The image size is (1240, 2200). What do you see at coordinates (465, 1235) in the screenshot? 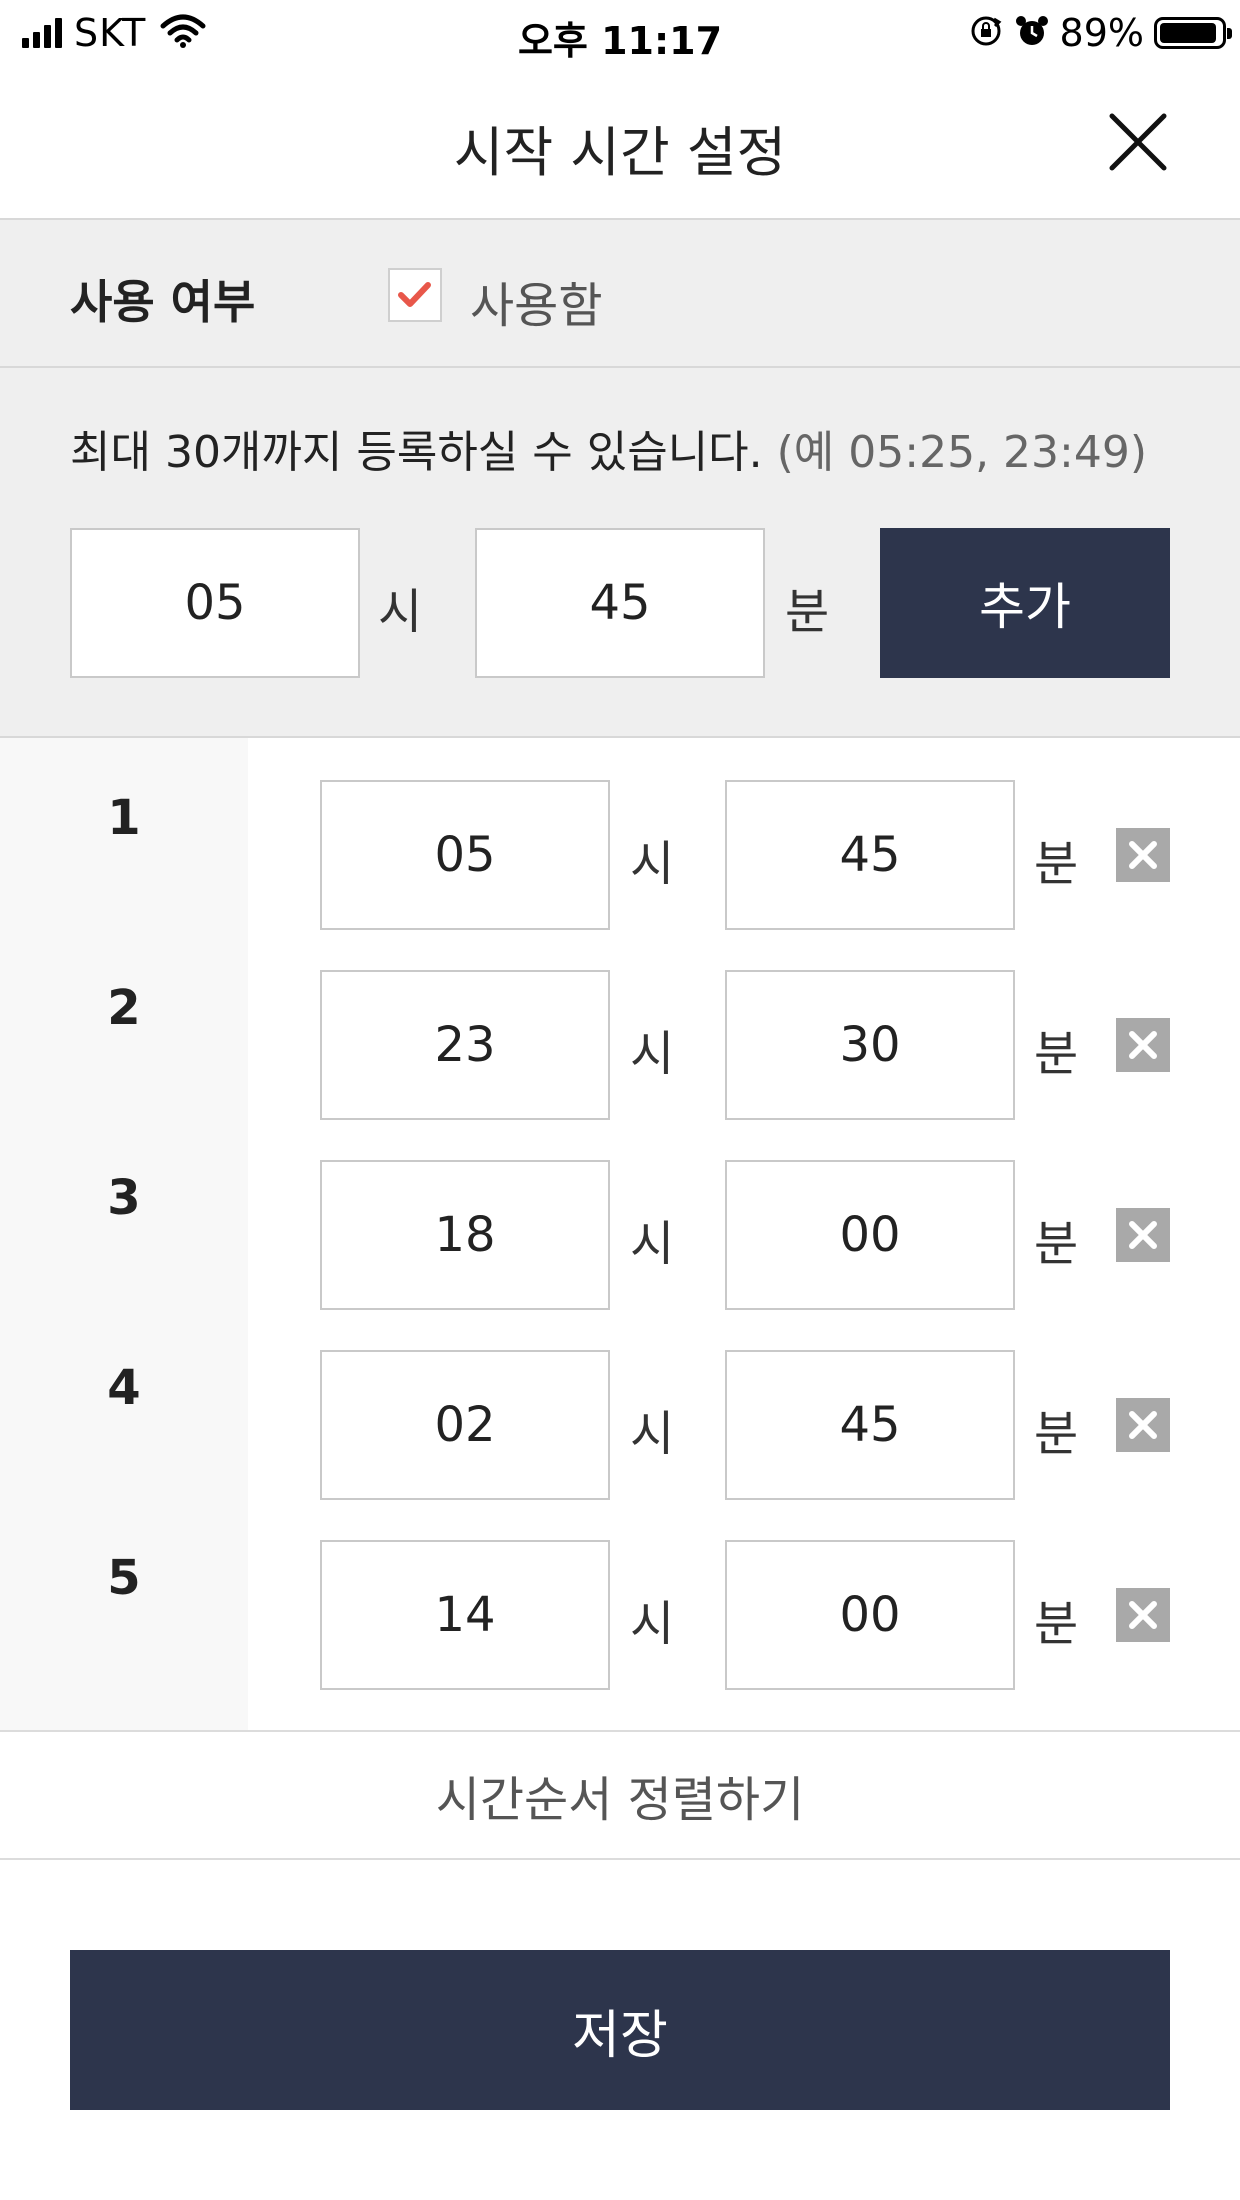
I see `hour-input: 18` at bounding box center [465, 1235].